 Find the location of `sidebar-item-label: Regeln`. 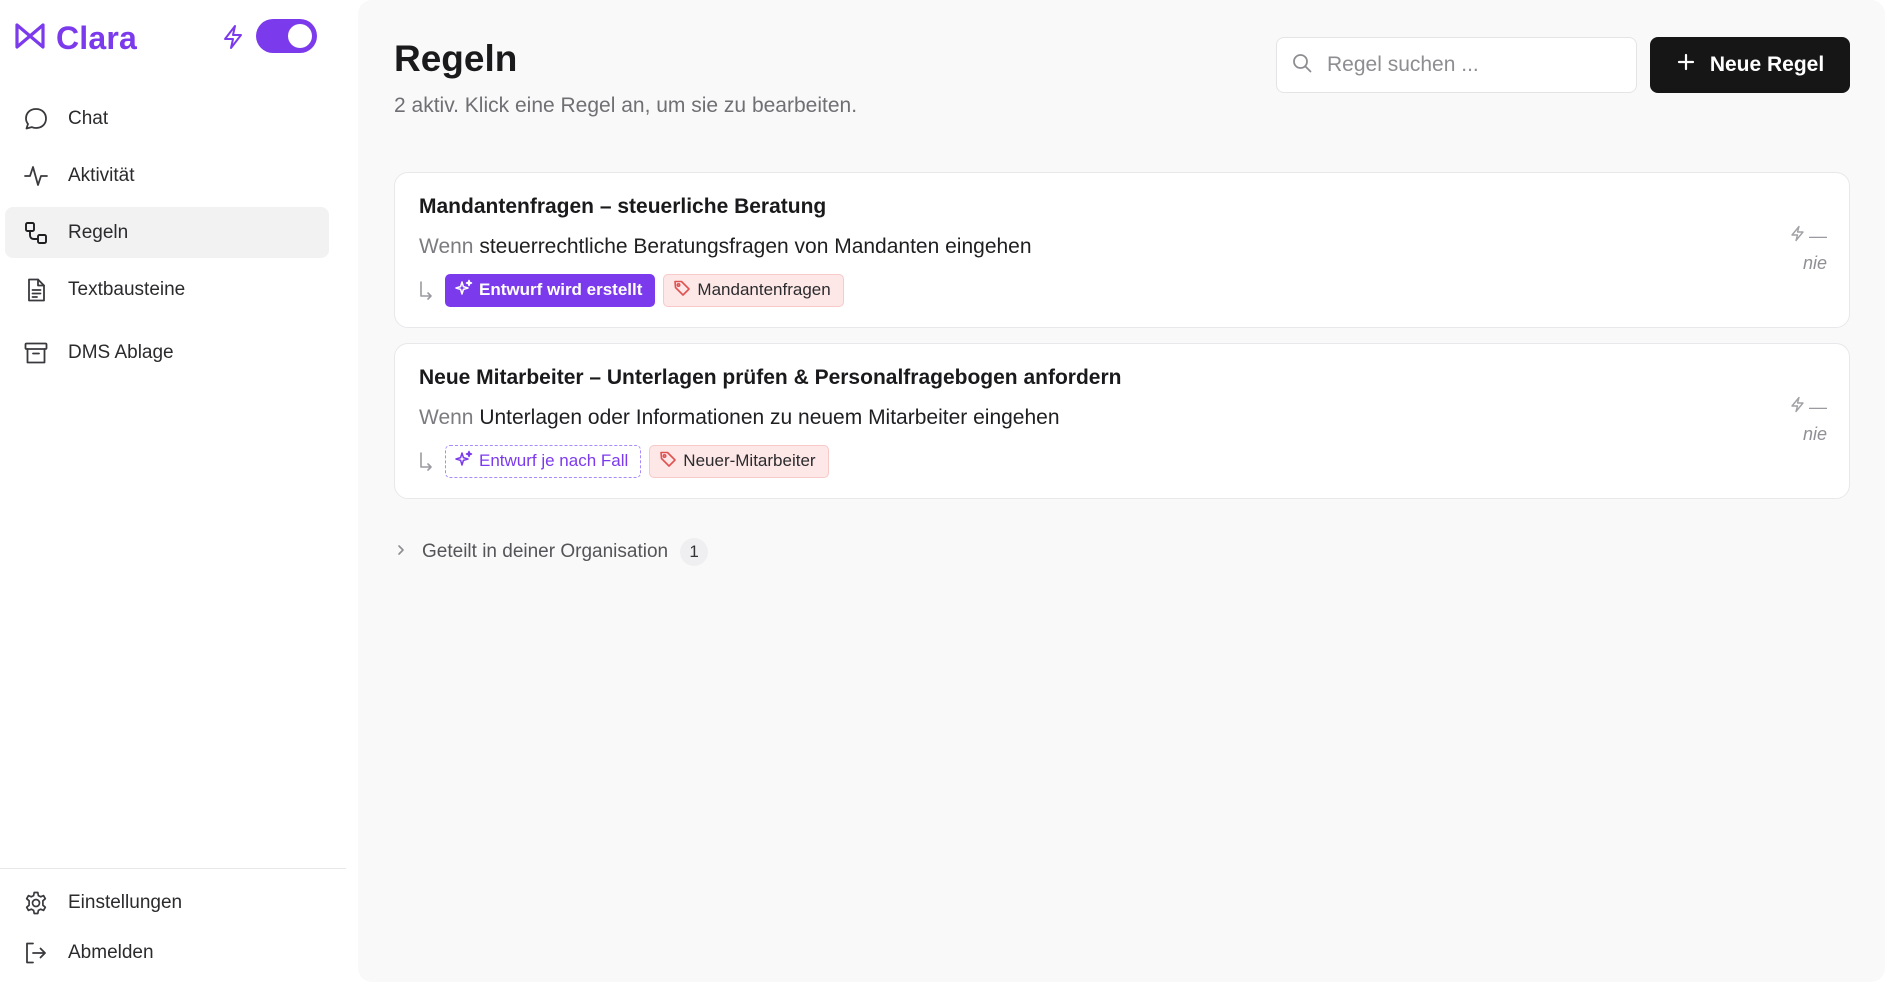

sidebar-item-label: Regeln is located at coordinates (98, 232).